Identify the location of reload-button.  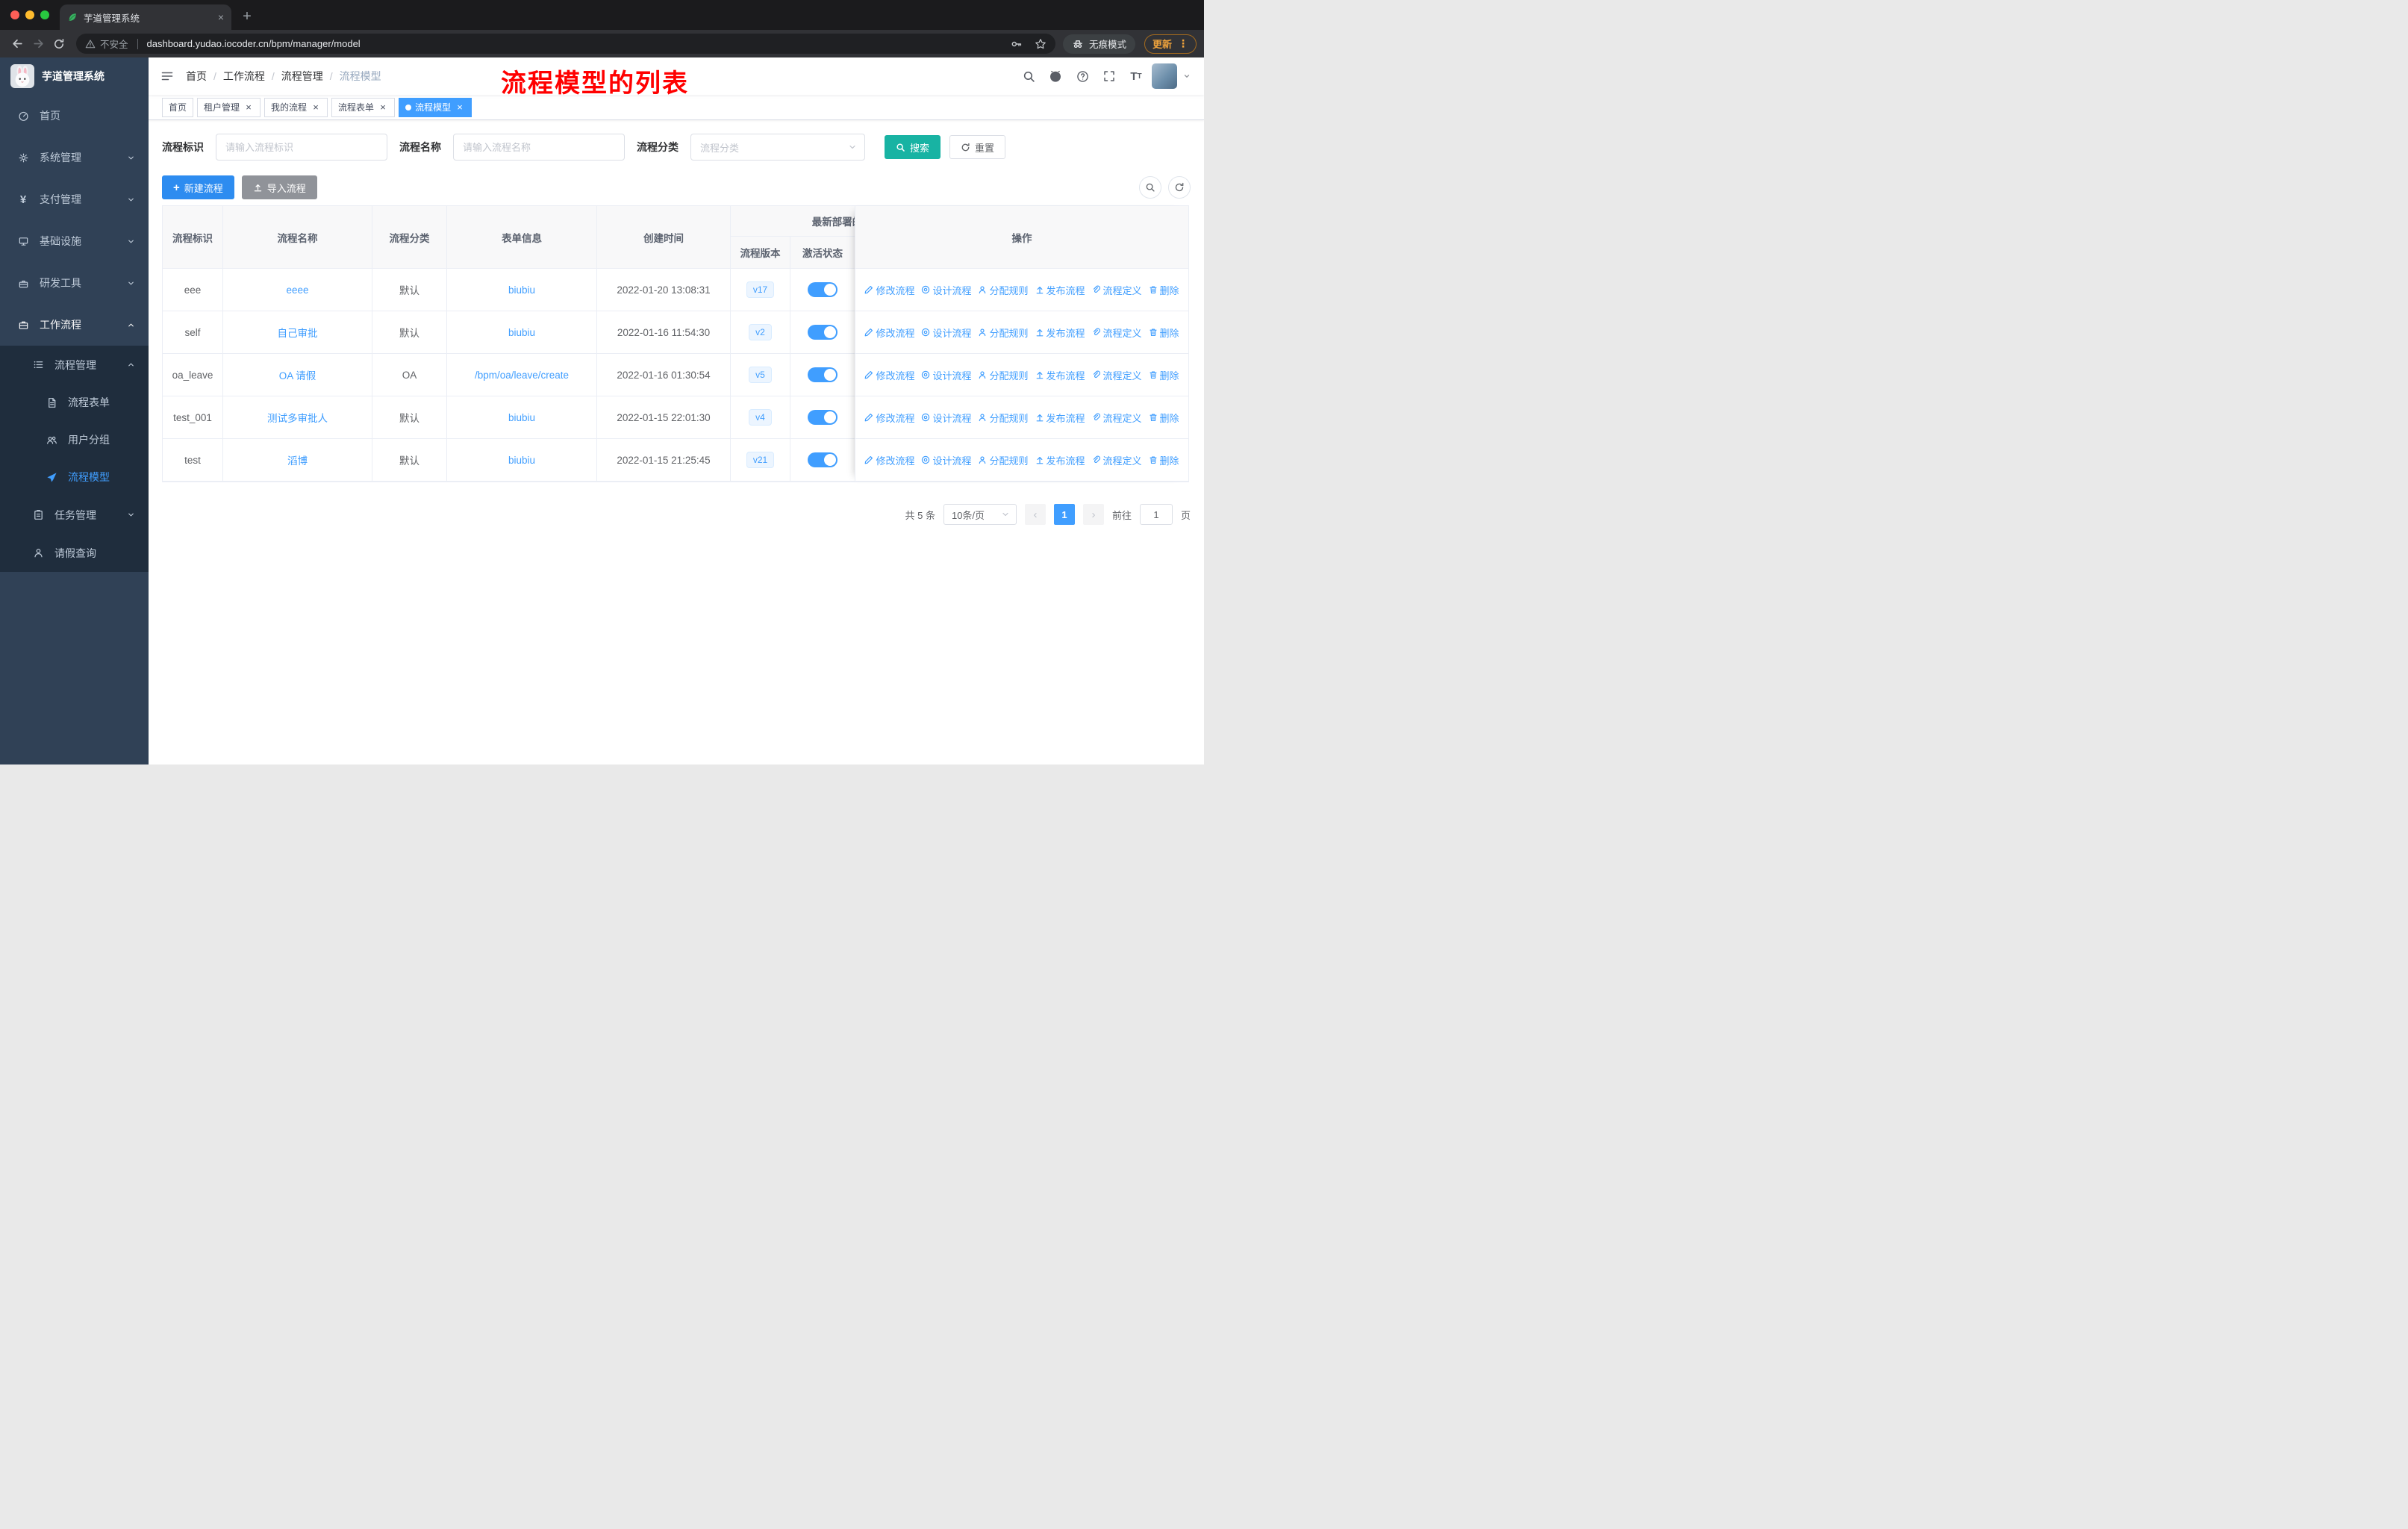
(59, 44).